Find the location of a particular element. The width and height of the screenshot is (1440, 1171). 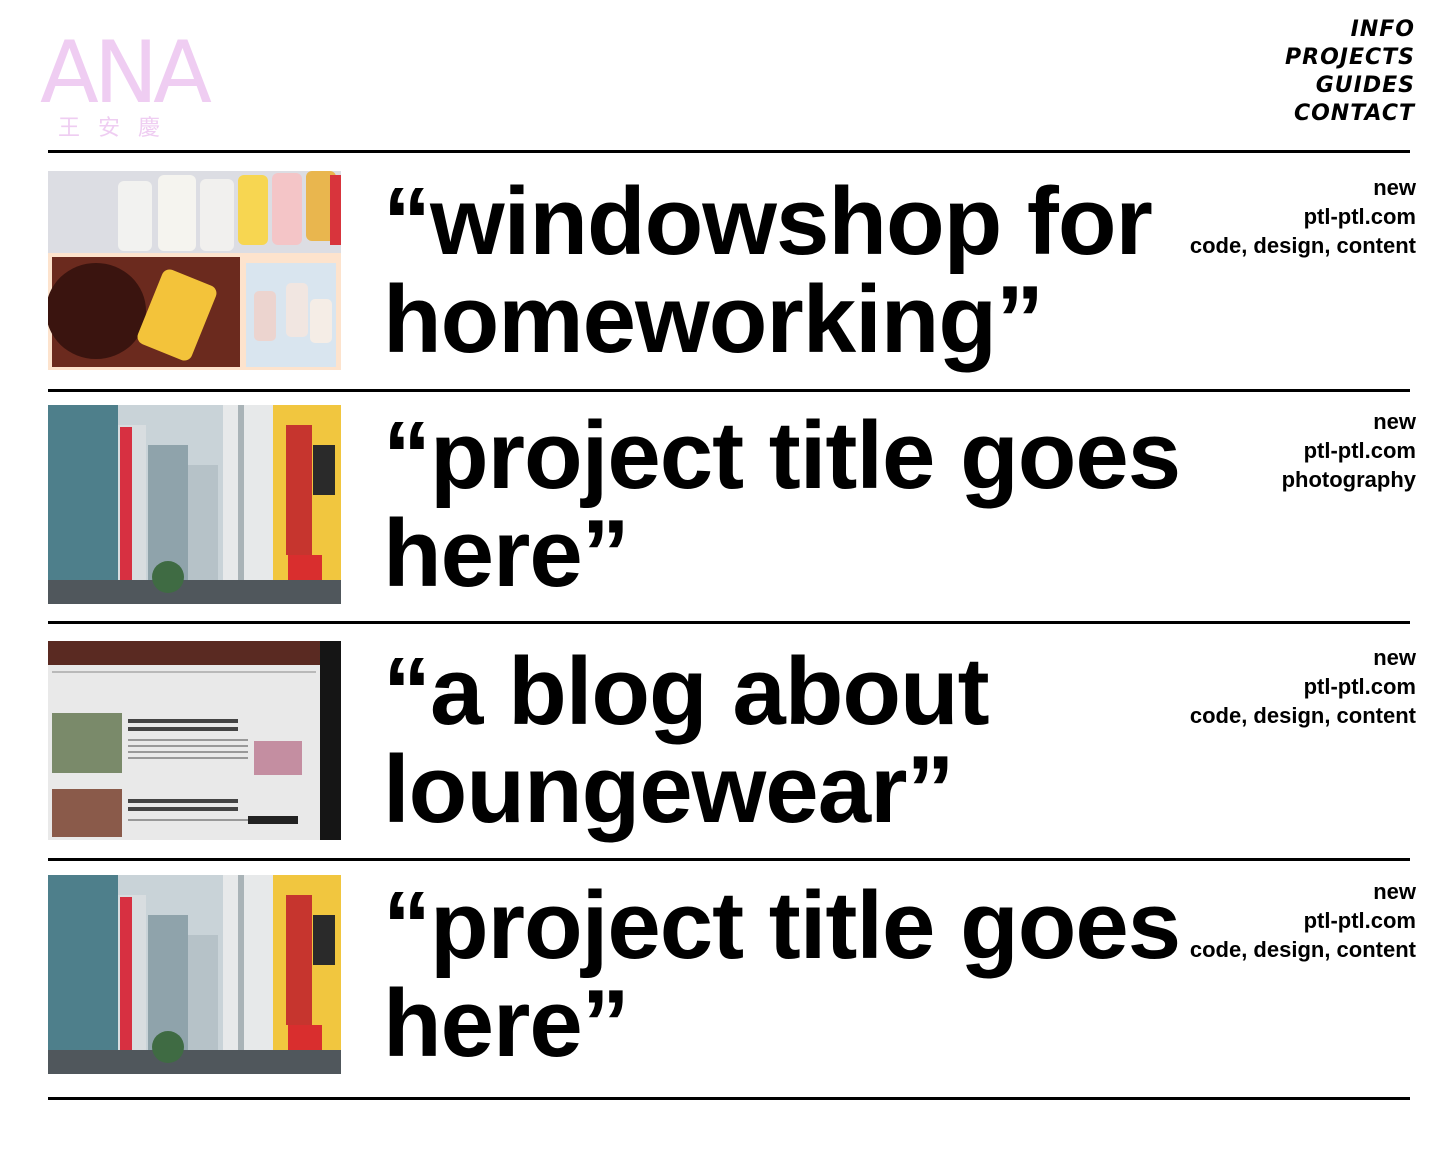

nav-guides: GUIDES is located at coordinates (1350, 86).